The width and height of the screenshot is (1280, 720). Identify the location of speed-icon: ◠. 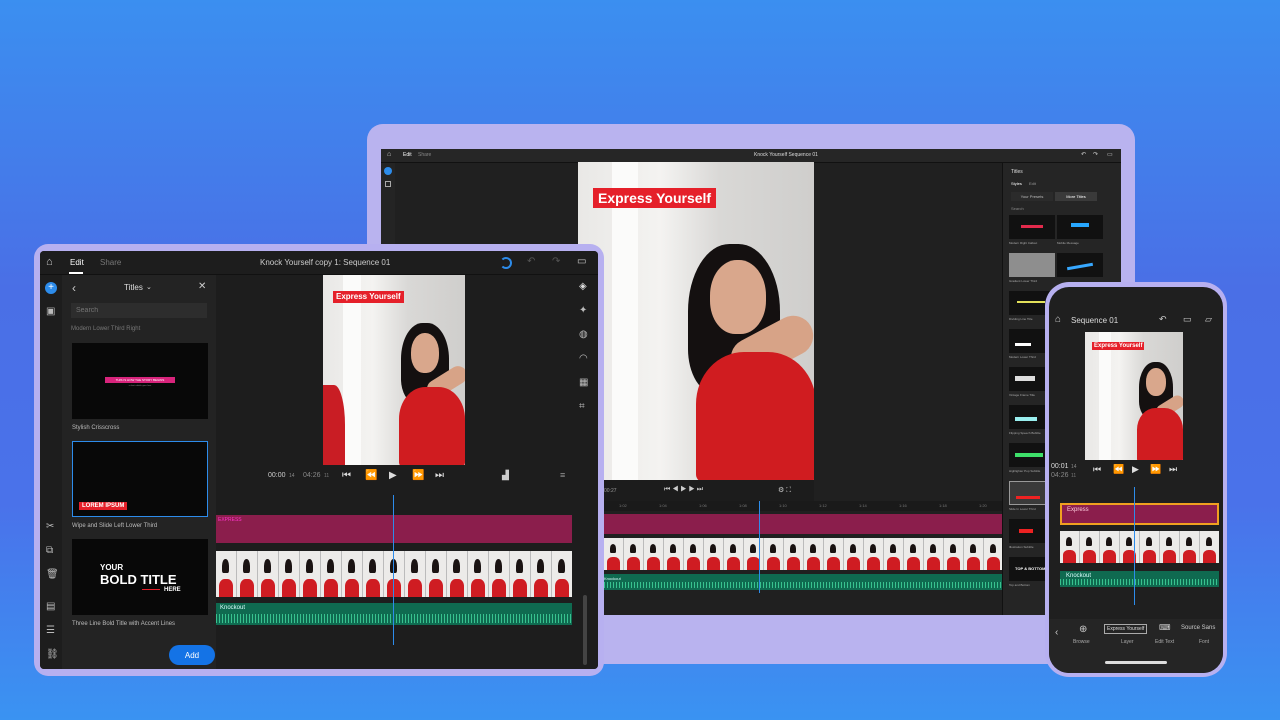
(583, 358).